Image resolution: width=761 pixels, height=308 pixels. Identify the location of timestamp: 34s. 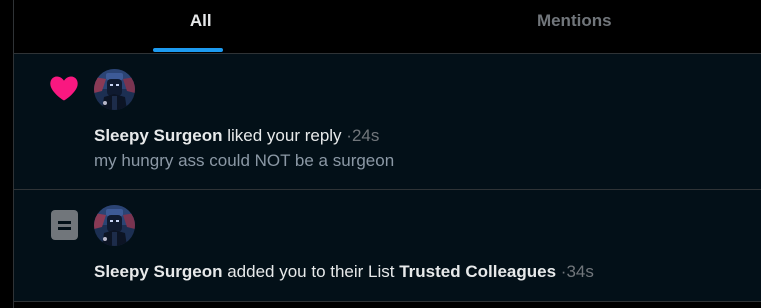
(580, 271).